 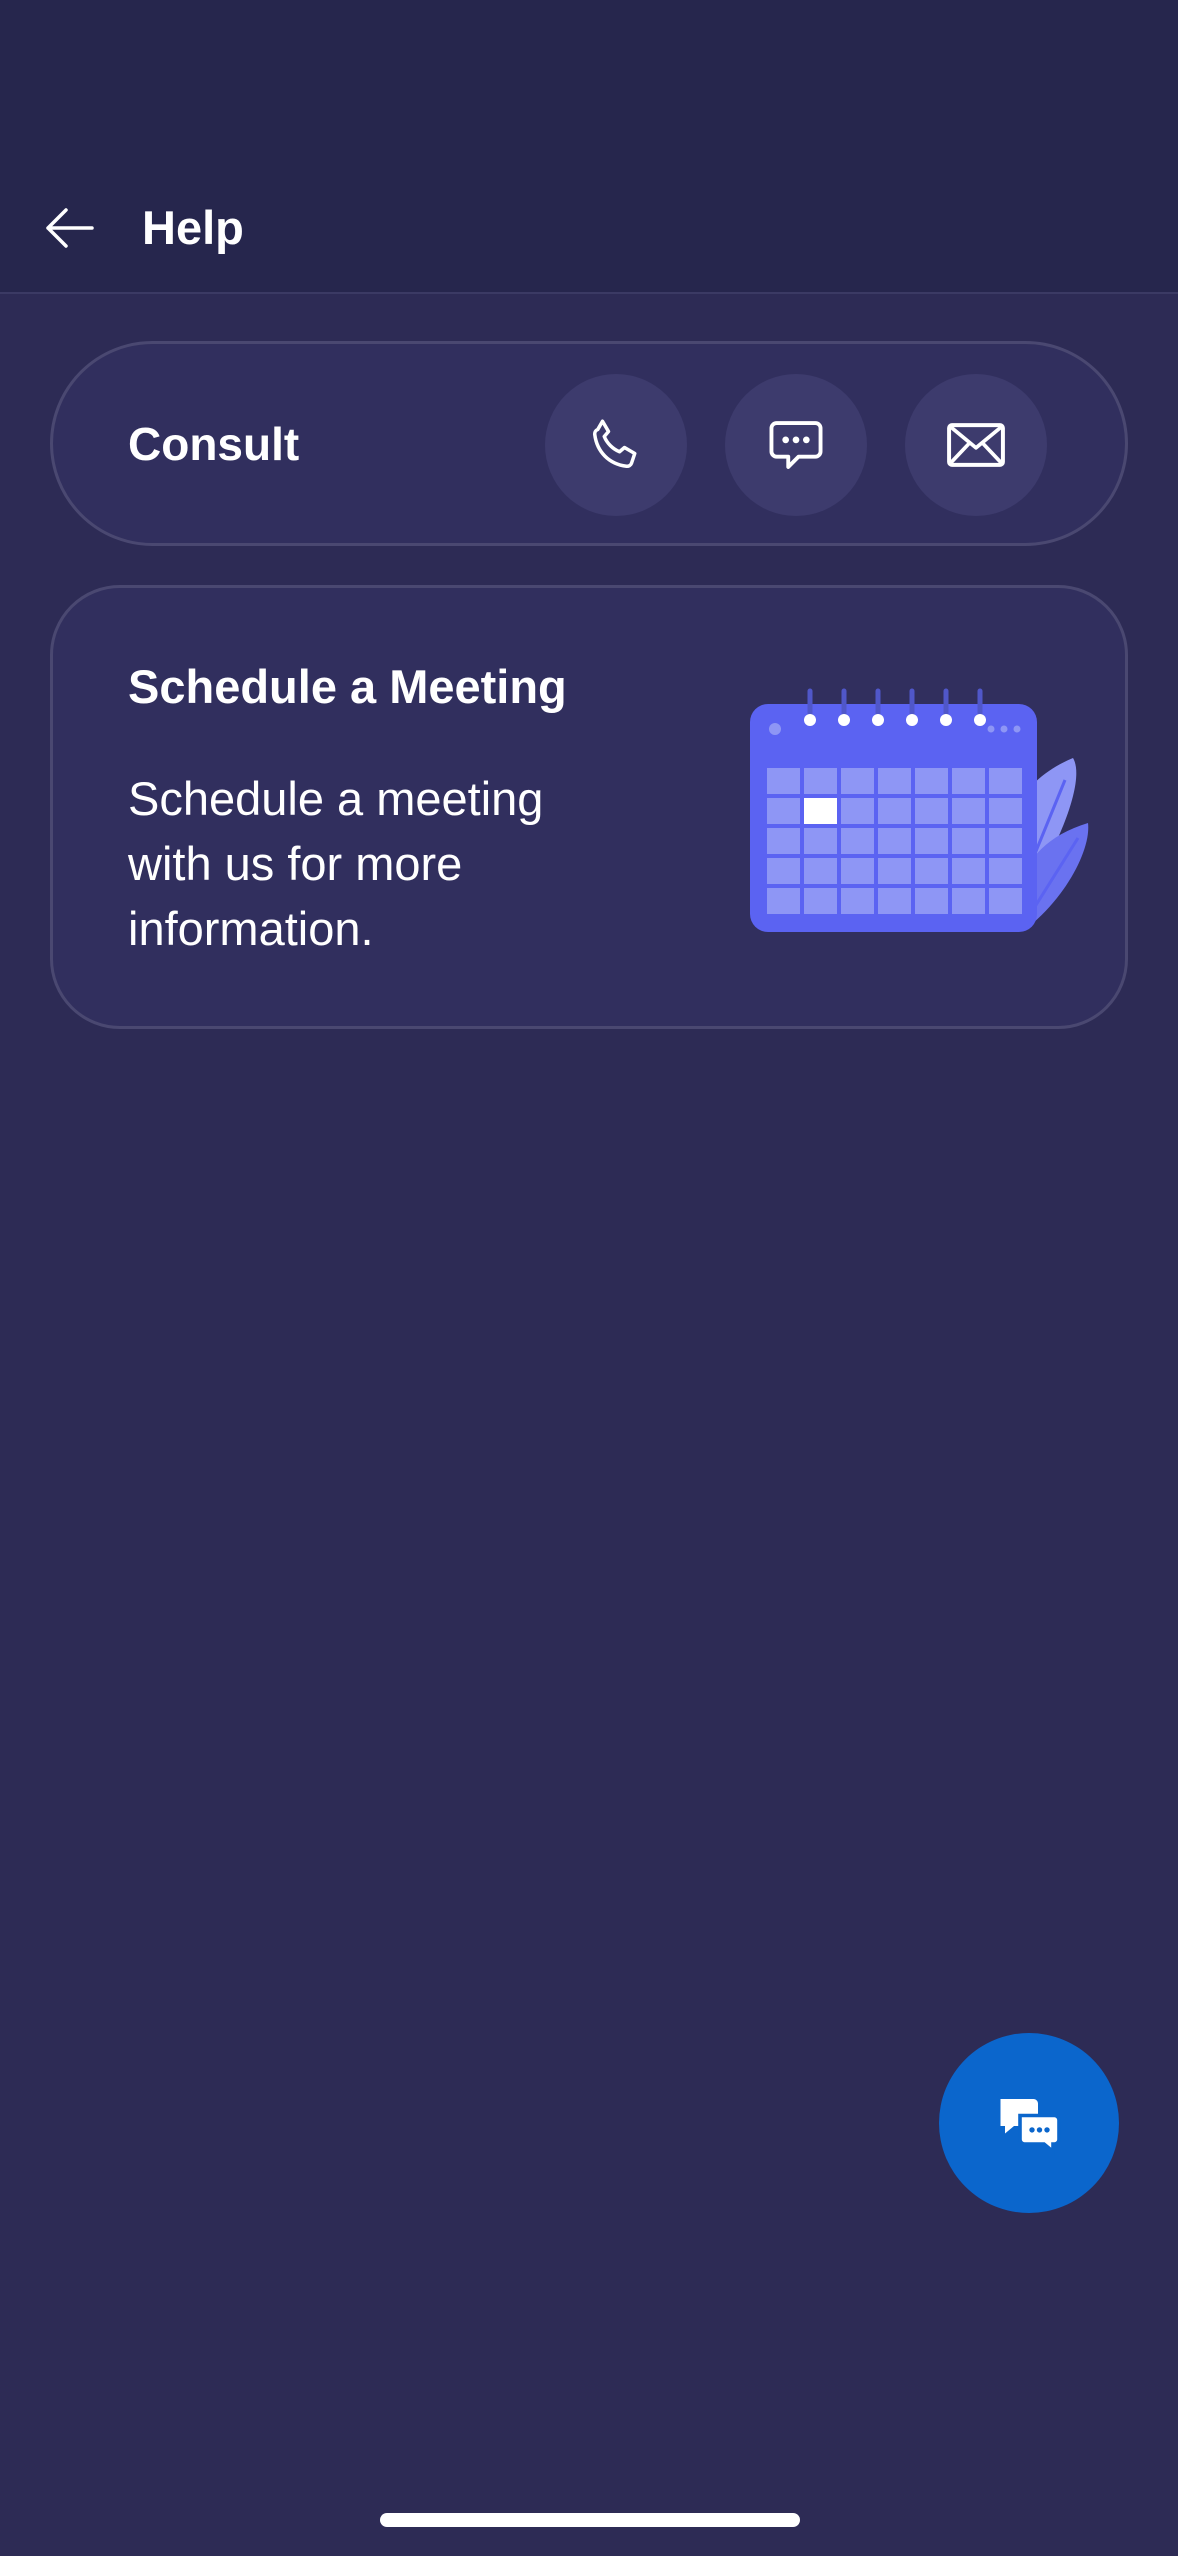 I want to click on call-button, so click(x=616, y=445).